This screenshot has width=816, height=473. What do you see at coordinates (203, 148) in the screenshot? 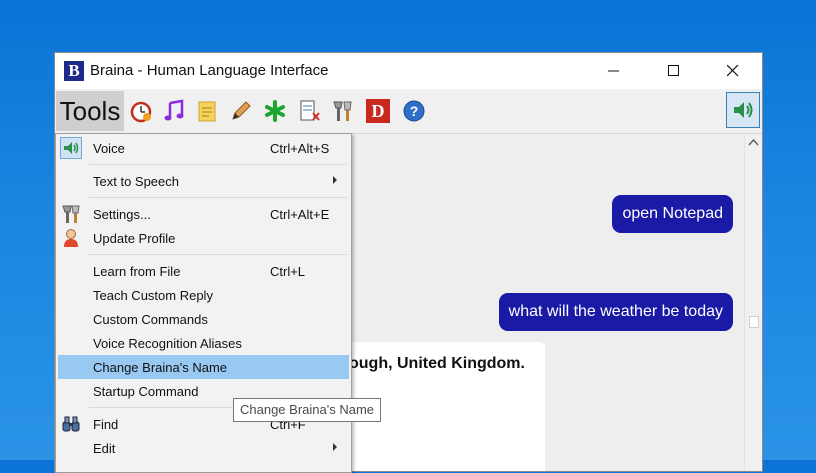
I see `menu-item-voice: Voice Ctrl+Alt+S` at bounding box center [203, 148].